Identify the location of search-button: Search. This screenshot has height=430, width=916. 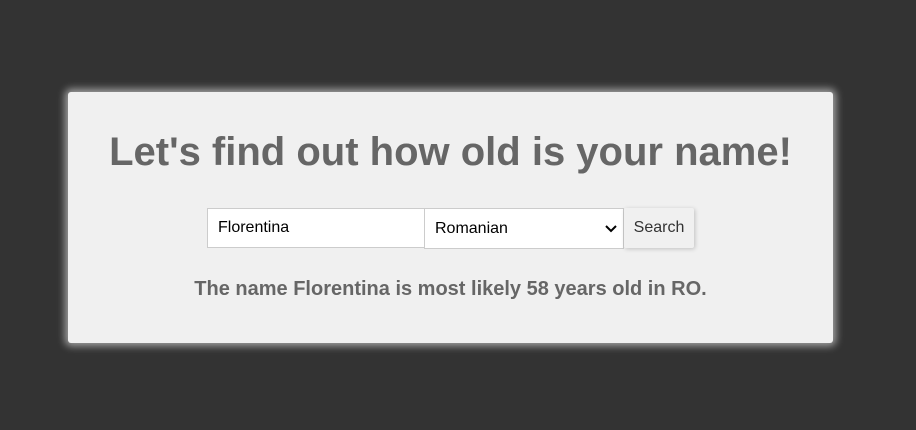
(659, 228).